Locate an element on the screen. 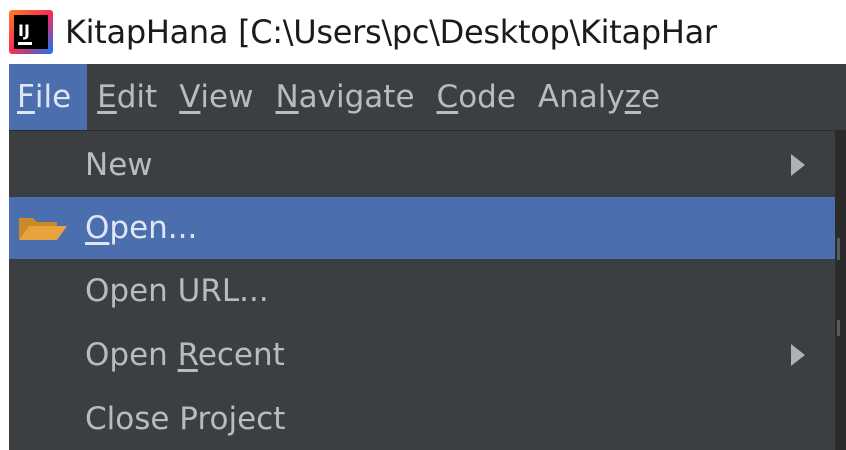 The height and width of the screenshot is (450, 846). label-pre: Close Project is located at coordinates (185, 419).